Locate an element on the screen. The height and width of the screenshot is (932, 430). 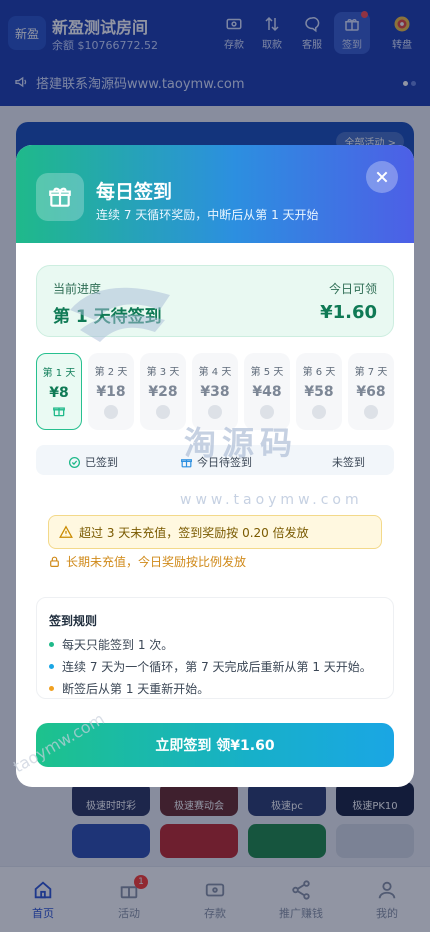
day-label: 第 3 天 is located at coordinates (163, 372).